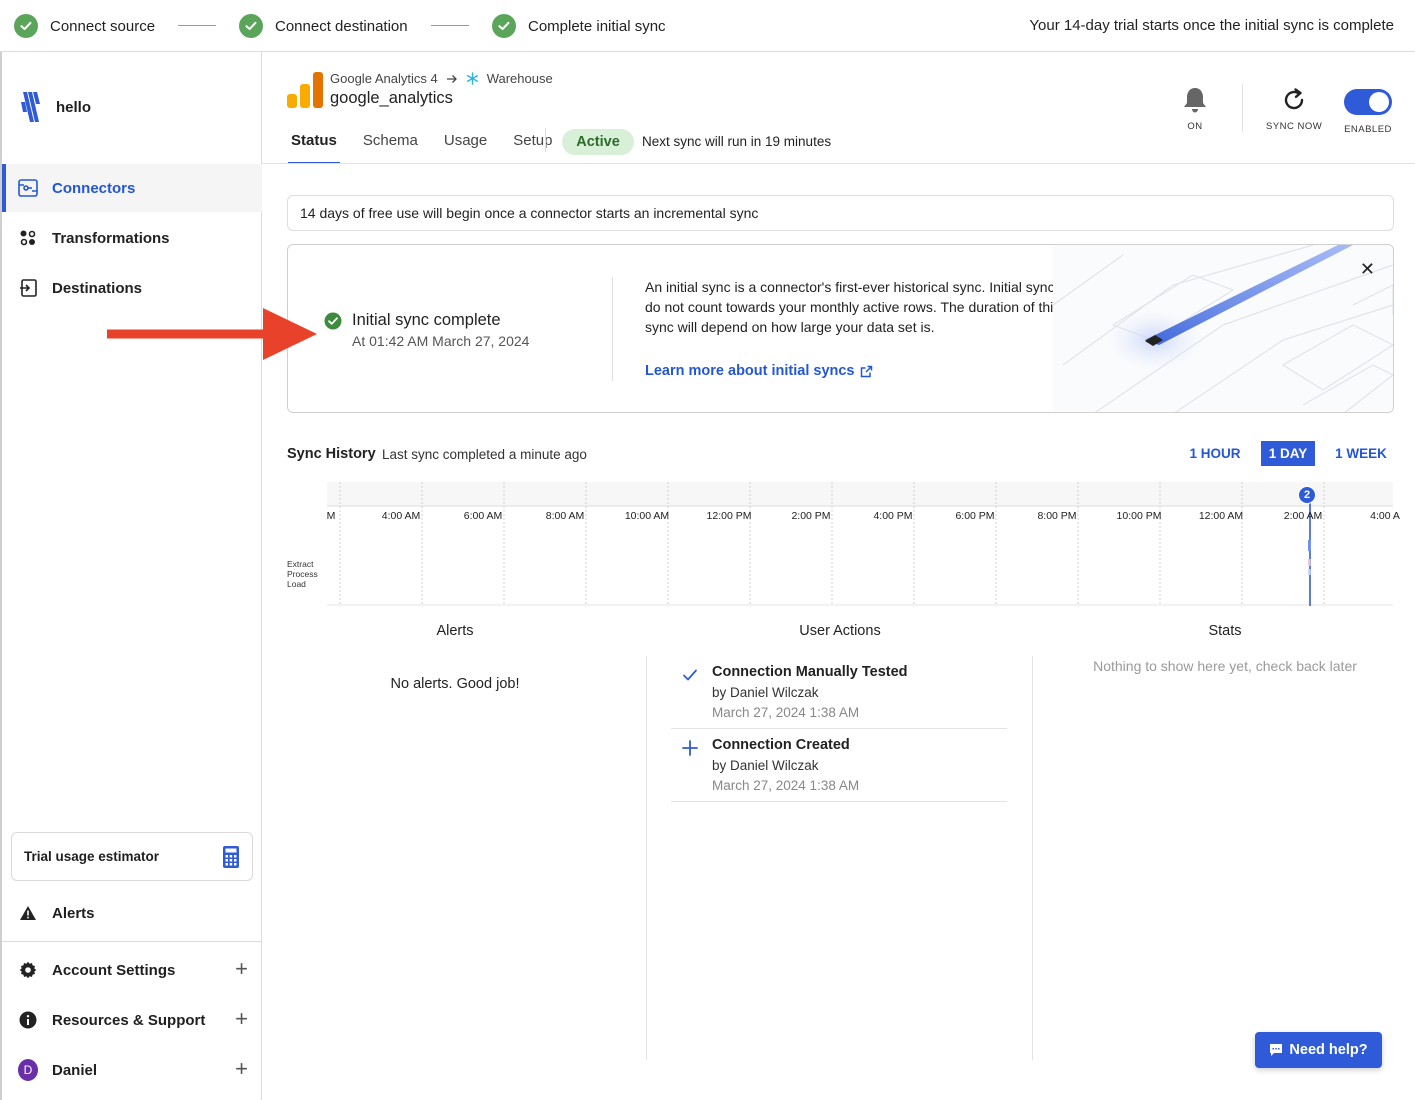  What do you see at coordinates (296, 584) in the screenshot?
I see `legend-load: Load` at bounding box center [296, 584].